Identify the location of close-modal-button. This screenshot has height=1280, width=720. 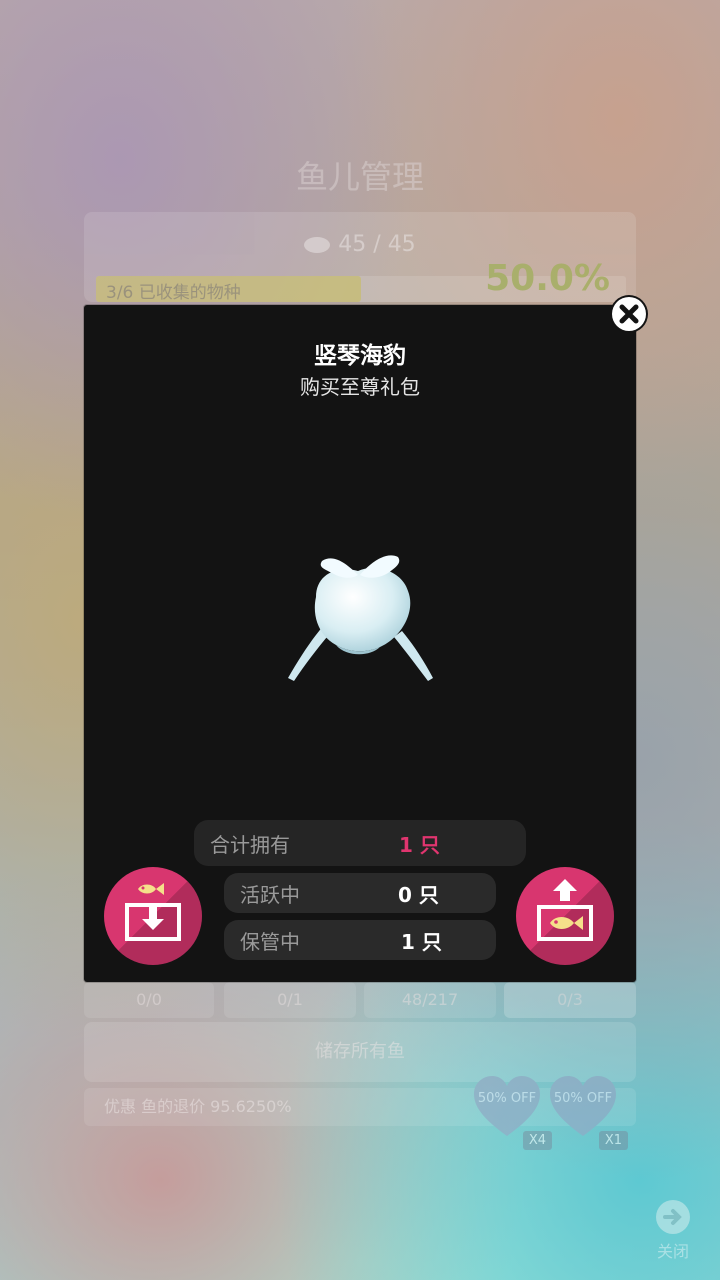
(629, 314).